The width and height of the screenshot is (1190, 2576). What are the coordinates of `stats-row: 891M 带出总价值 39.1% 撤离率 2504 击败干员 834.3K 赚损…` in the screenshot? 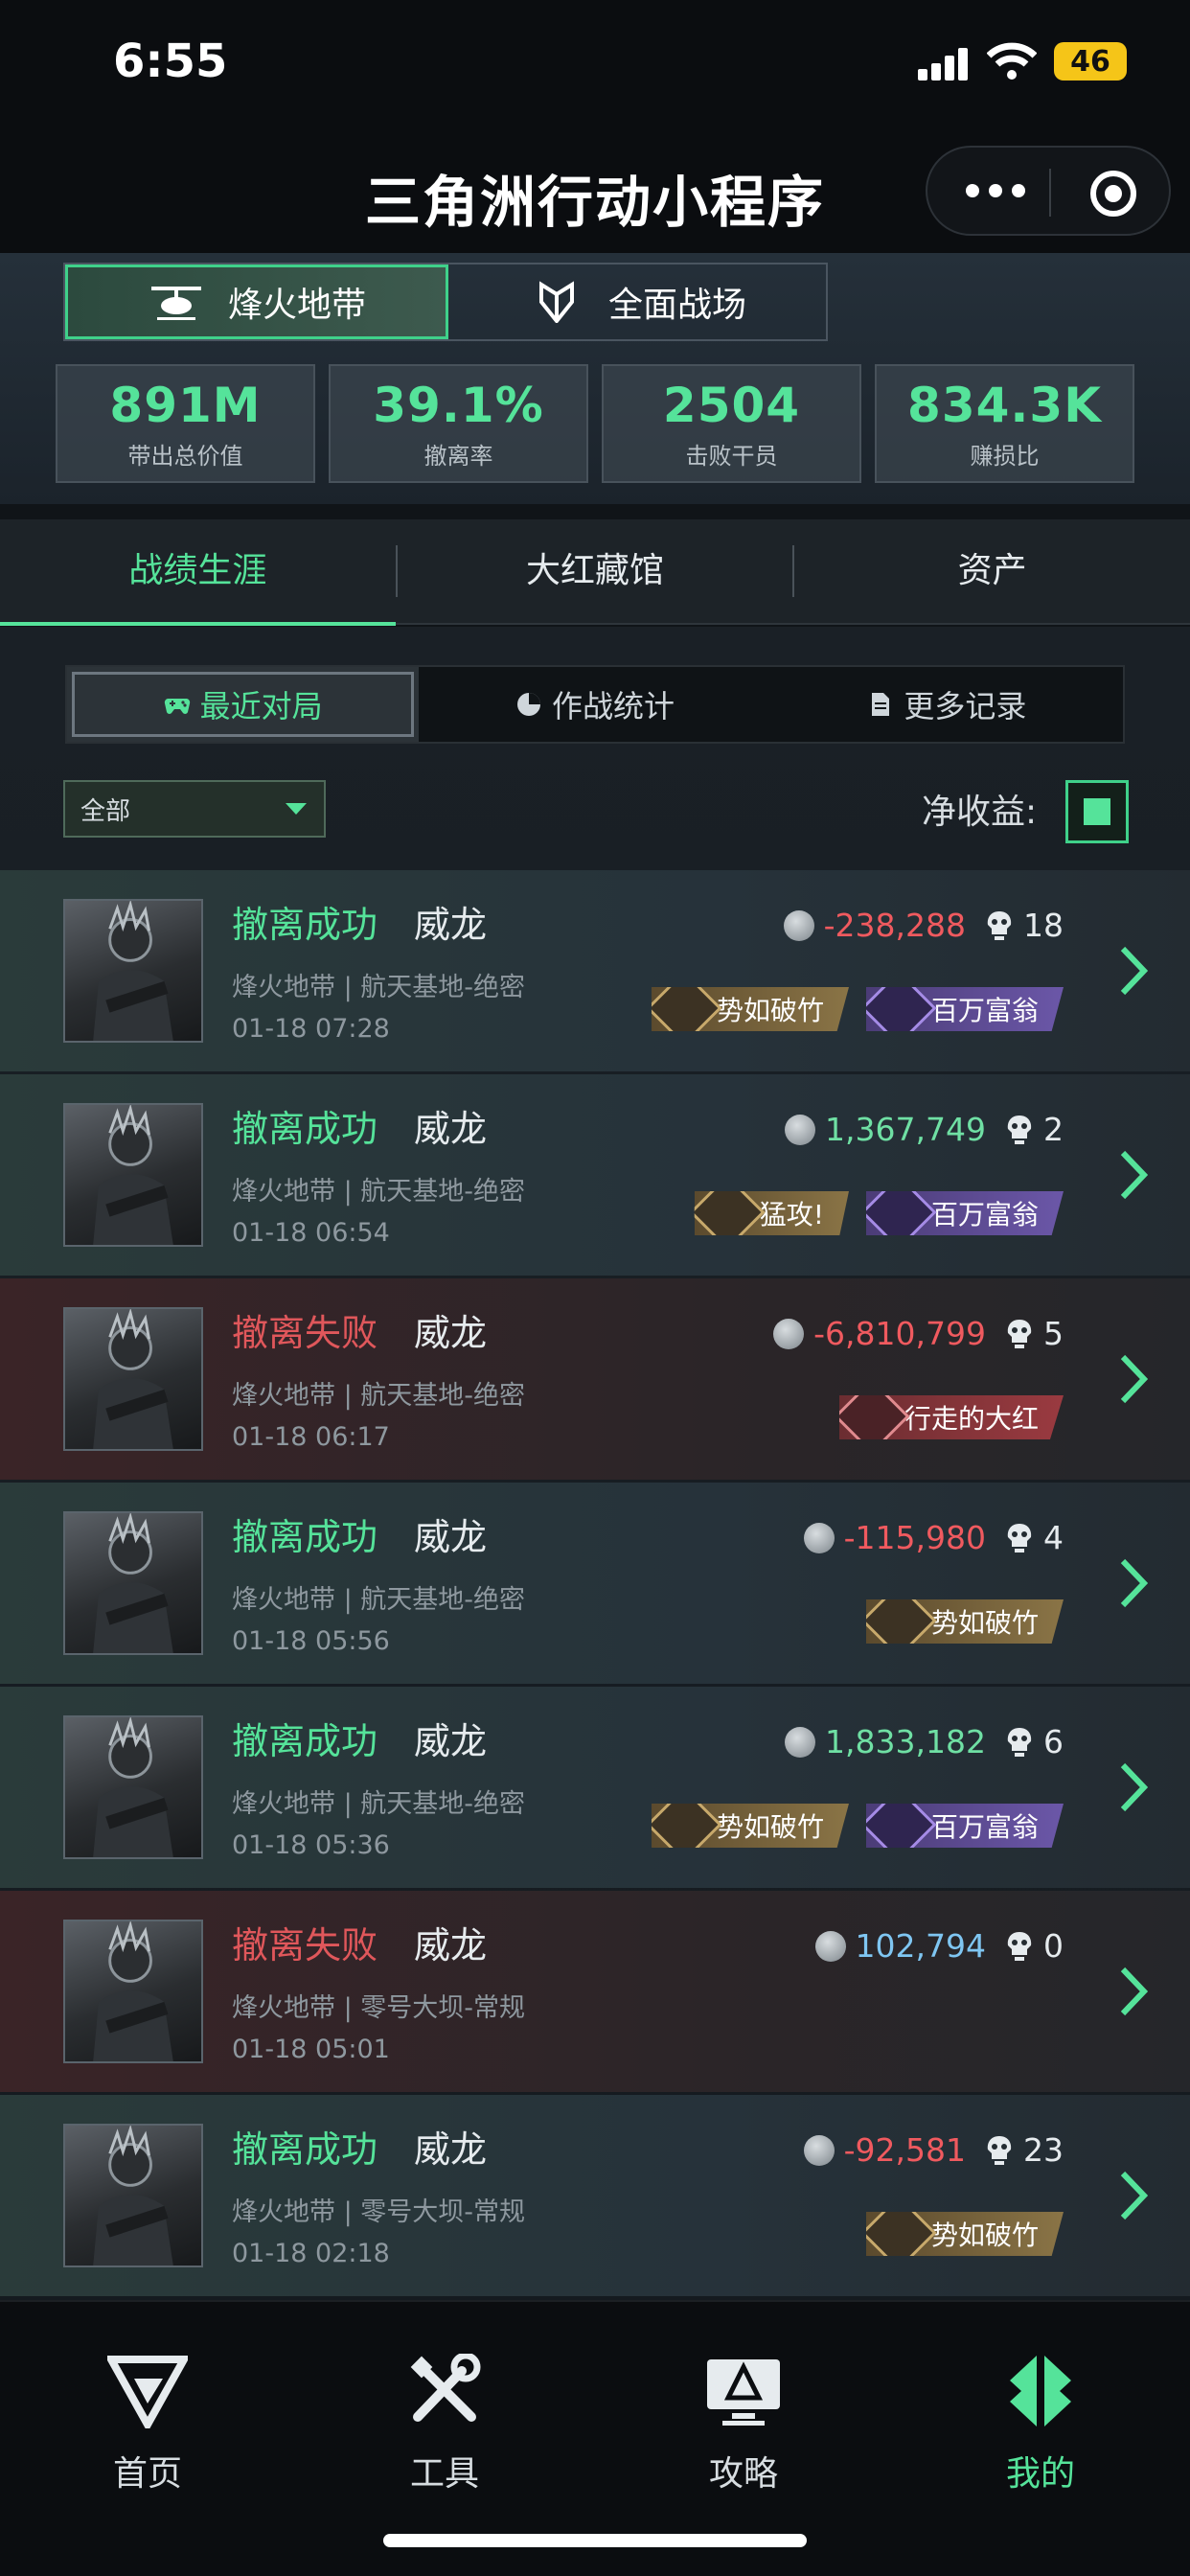 It's located at (595, 423).